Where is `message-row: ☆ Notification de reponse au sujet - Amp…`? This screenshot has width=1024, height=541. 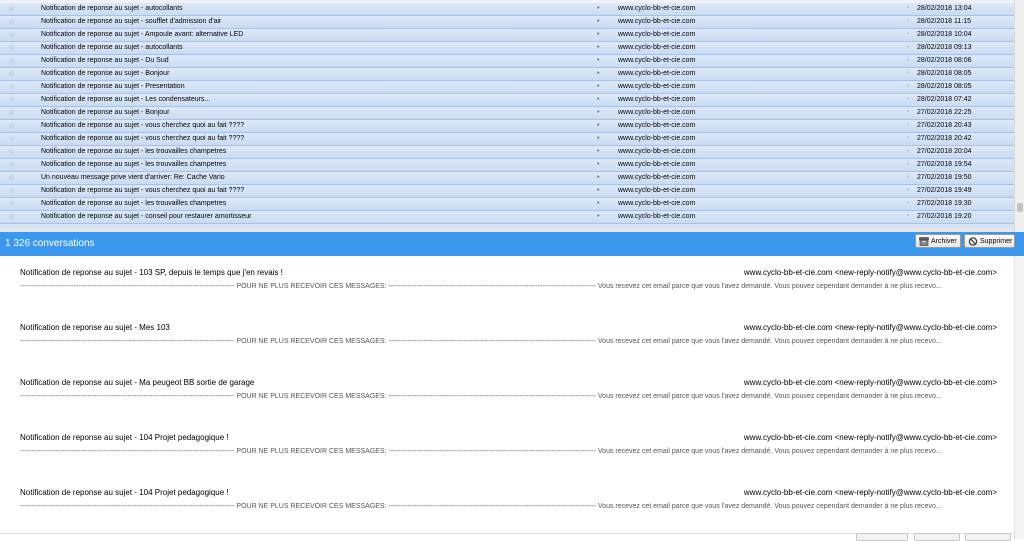
message-row: ☆ Notification de reponse au sujet - Amp… is located at coordinates (507, 35).